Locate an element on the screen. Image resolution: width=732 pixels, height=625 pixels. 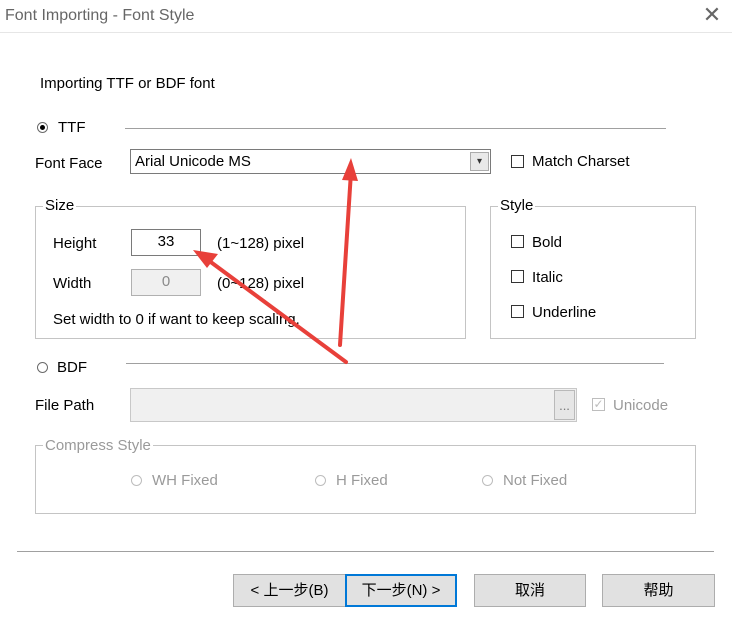
arrow-to-font-face is located at coordinates (348, 252).